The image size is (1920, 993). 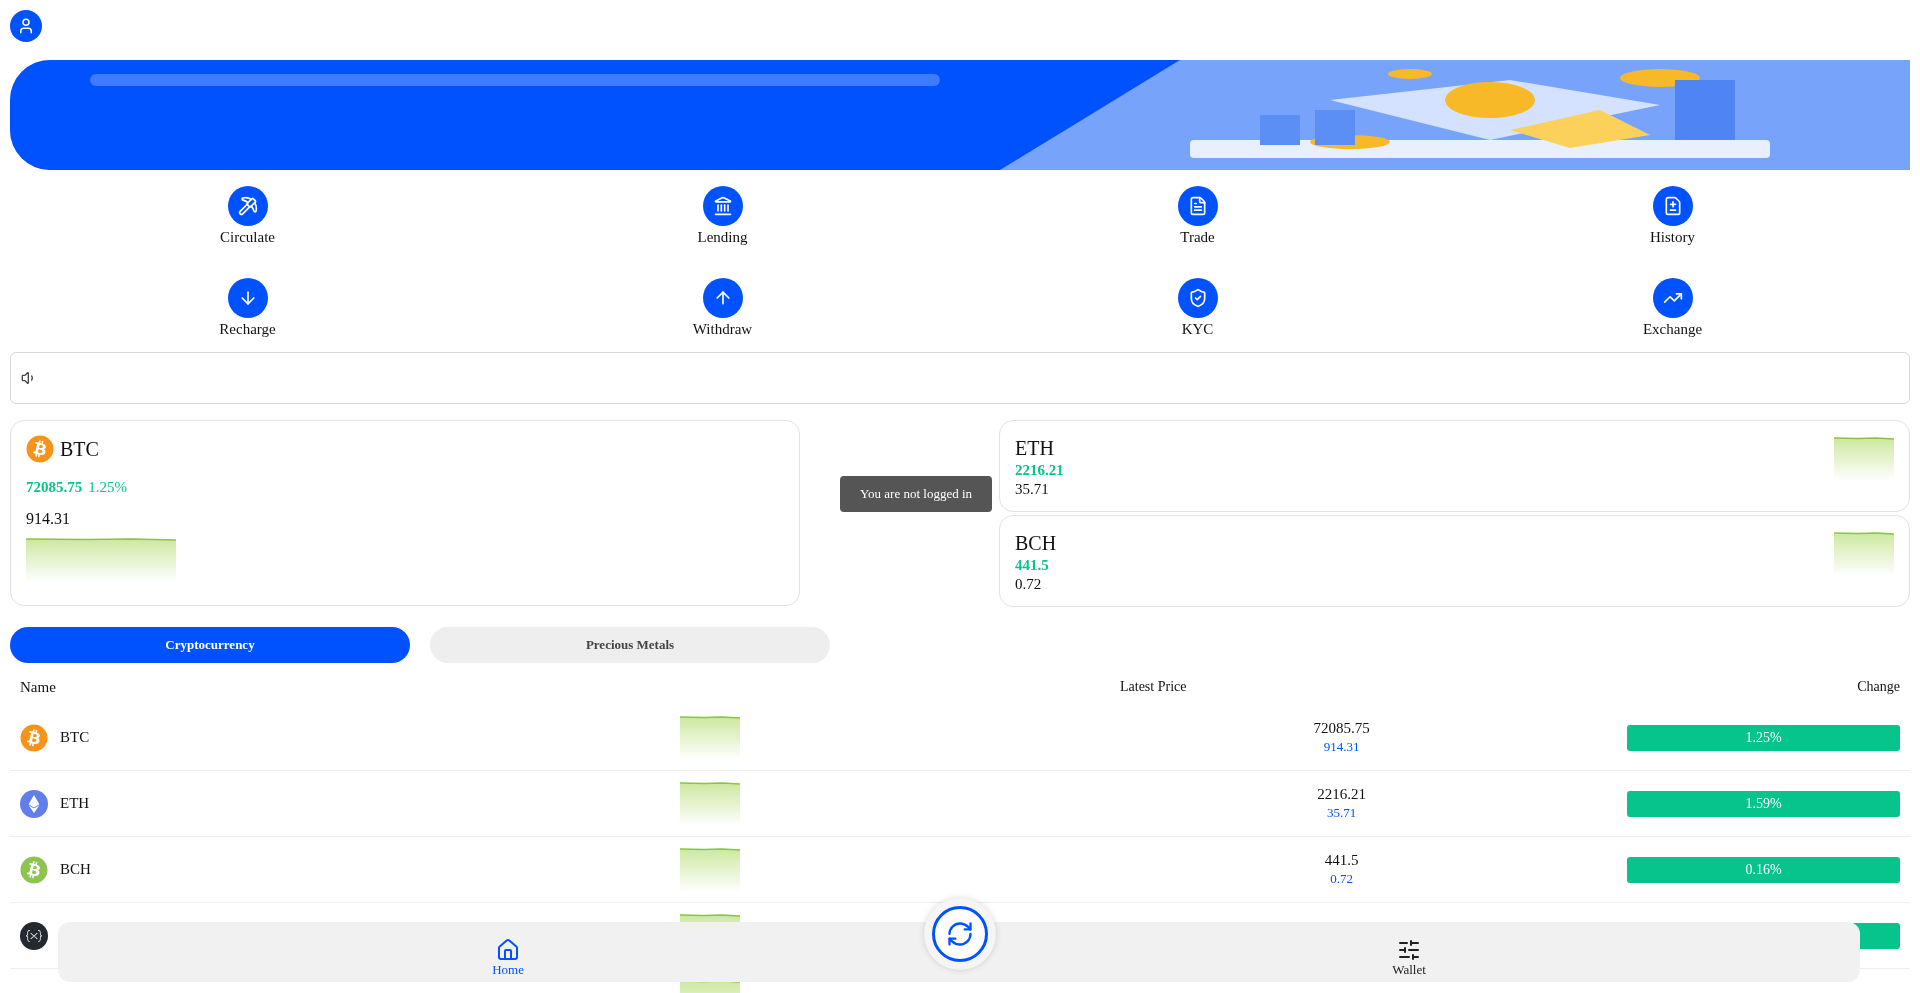 What do you see at coordinates (1153, 687) in the screenshot?
I see `column-header: Latest Price` at bounding box center [1153, 687].